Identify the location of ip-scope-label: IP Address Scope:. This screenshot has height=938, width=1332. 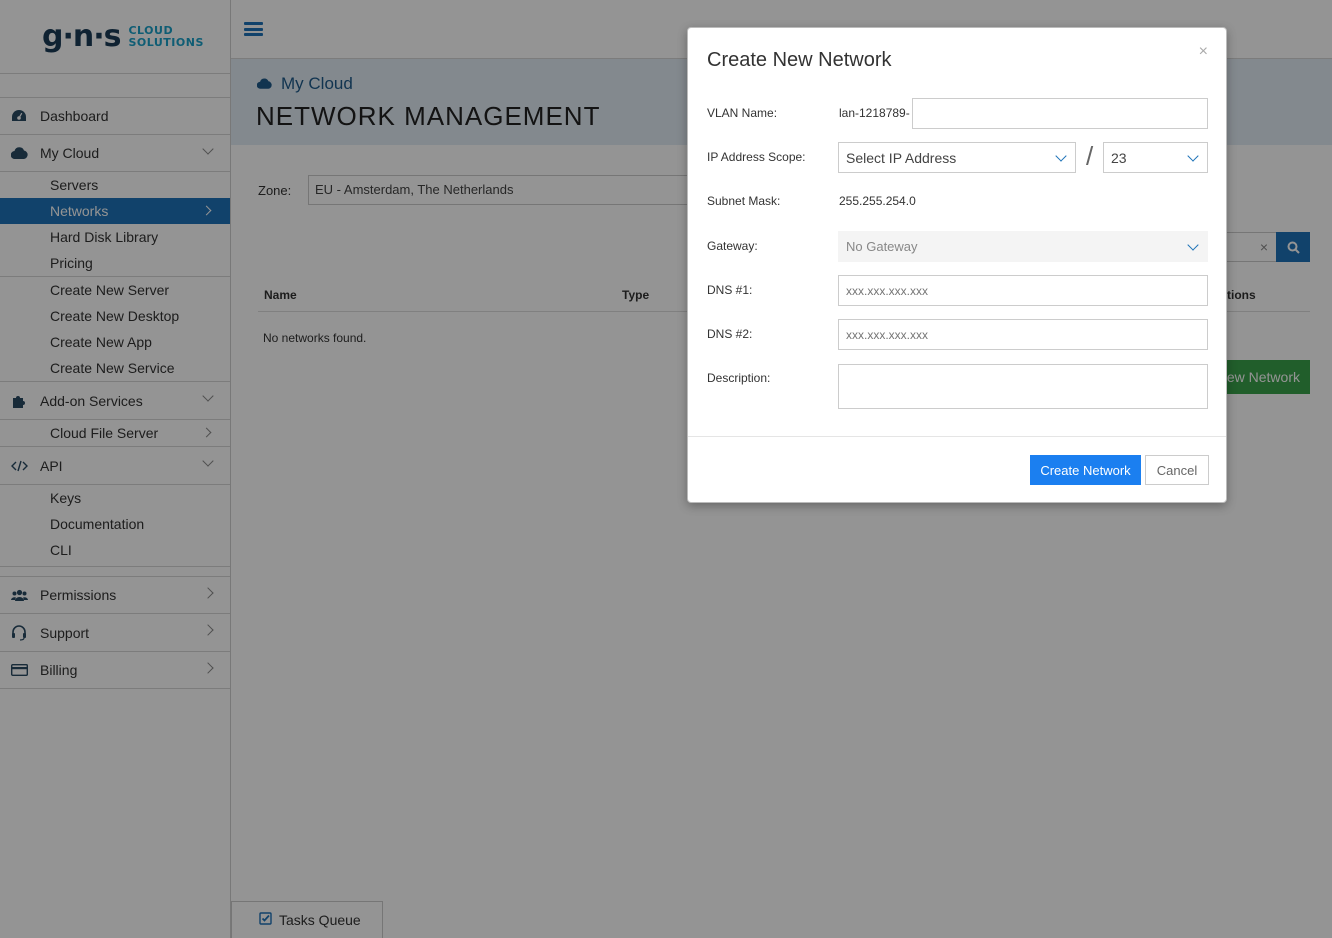
(756, 157).